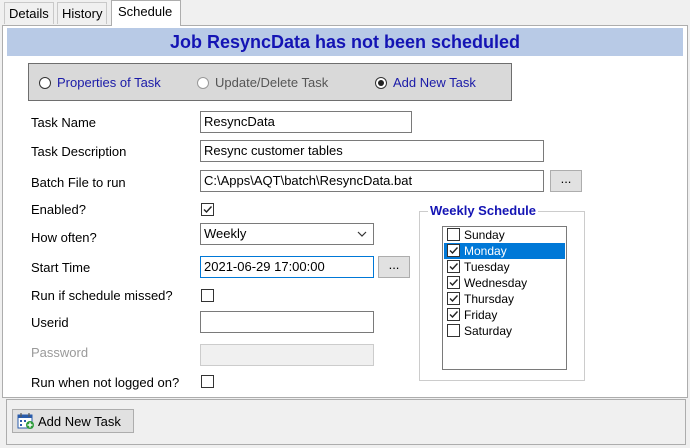 This screenshot has width=690, height=448. Describe the element at coordinates (306, 122) in the screenshot. I see `task-name-input: ResyncData` at that location.